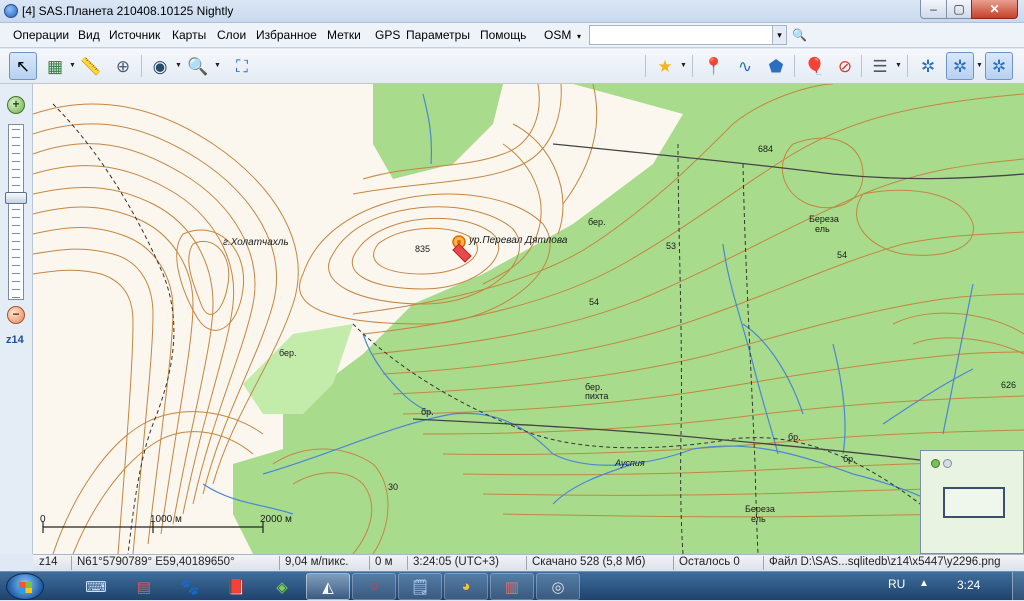 Image resolution: width=1024 pixels, height=601 pixels. Describe the element at coordinates (924, 583) in the screenshot. I see `tray-expand-icon: ▲` at that location.